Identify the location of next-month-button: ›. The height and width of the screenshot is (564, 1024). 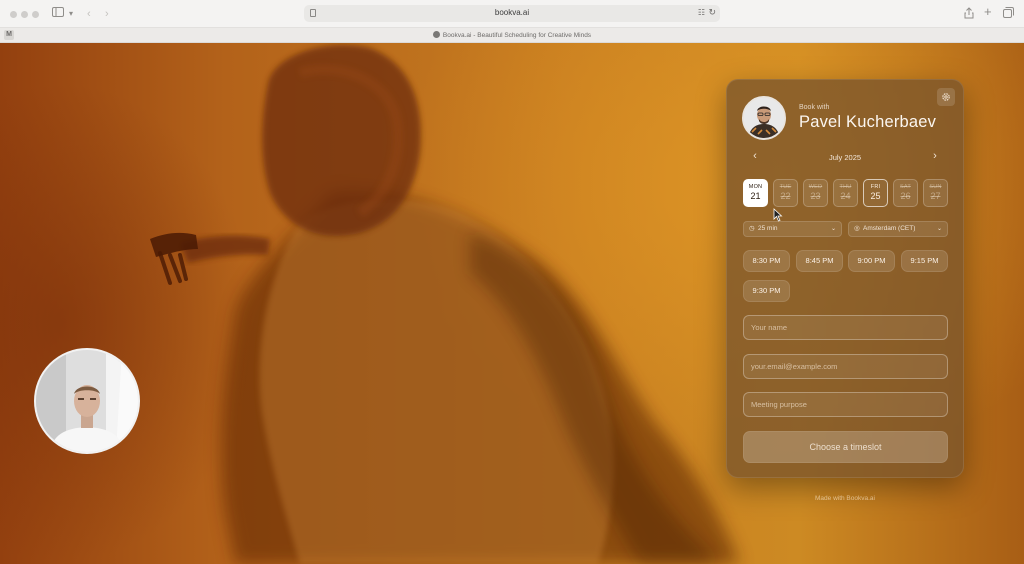
(935, 156).